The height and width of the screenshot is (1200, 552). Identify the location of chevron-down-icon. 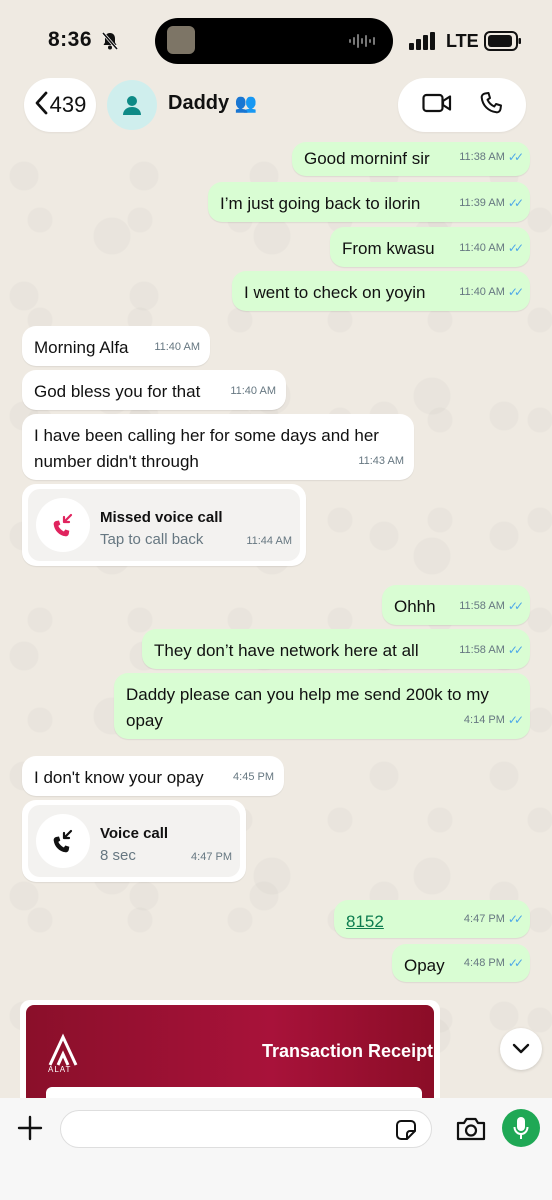
(521, 1048).